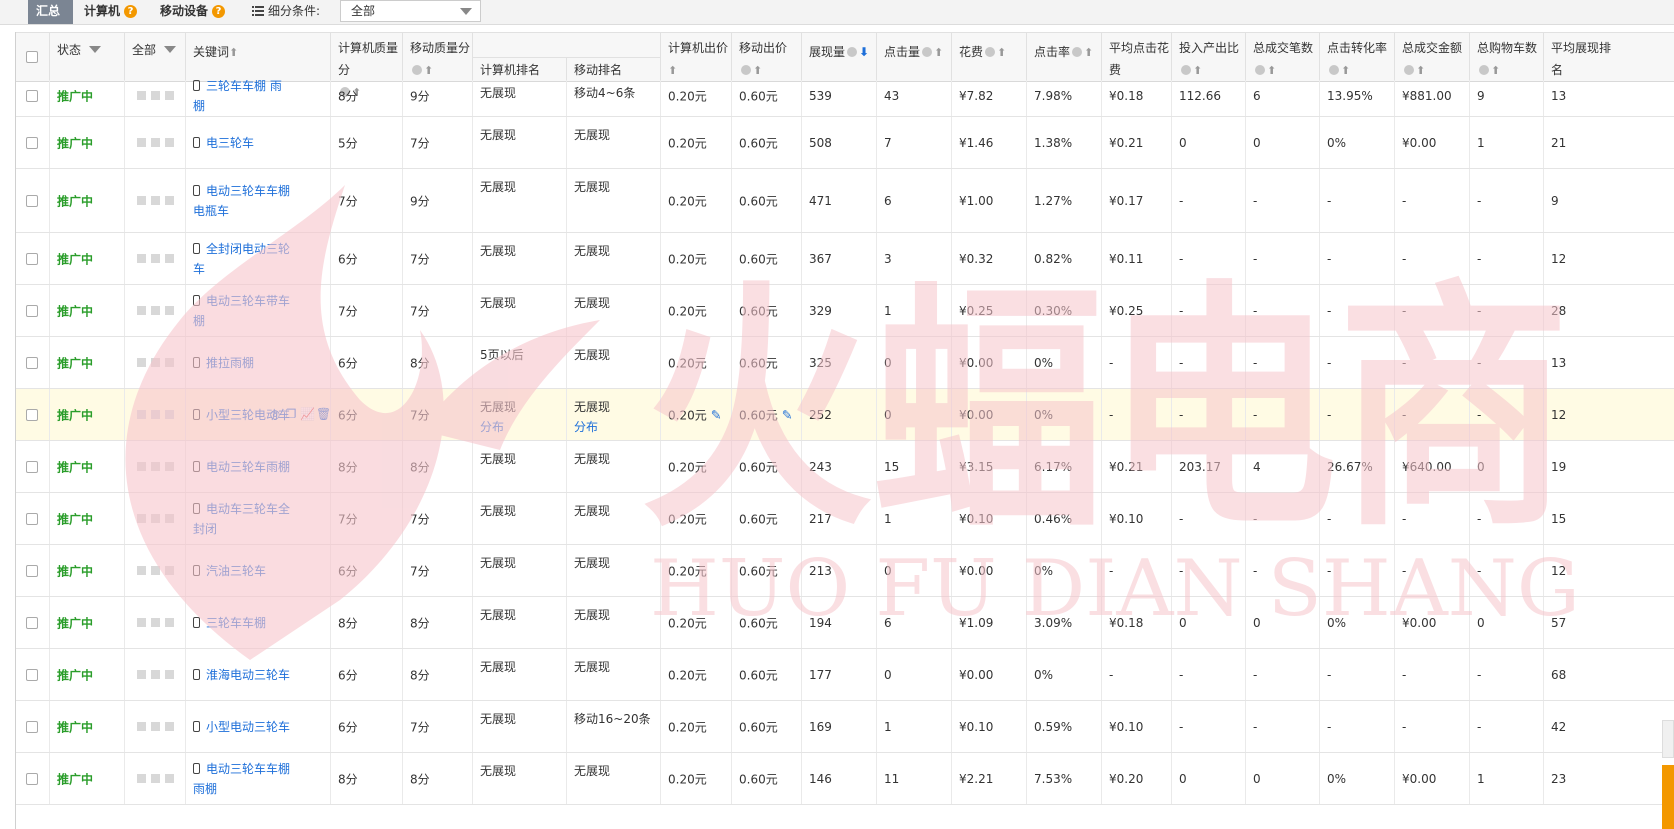  I want to click on th-cost: 花费 ⬆, so click(989, 57).